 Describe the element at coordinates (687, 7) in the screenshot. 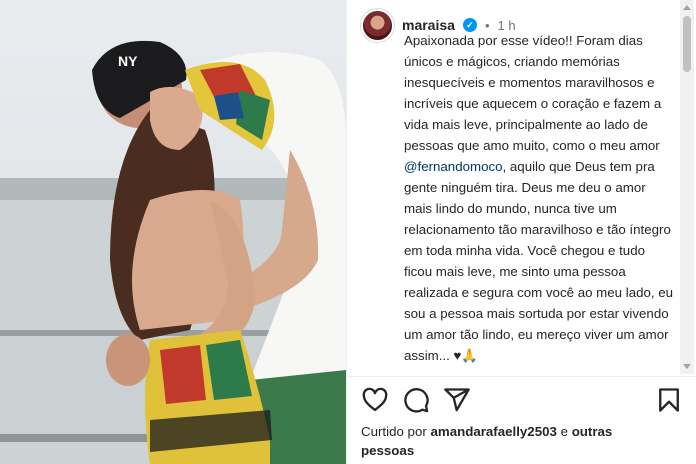

I see `scroll-up-arrow-icon` at that location.